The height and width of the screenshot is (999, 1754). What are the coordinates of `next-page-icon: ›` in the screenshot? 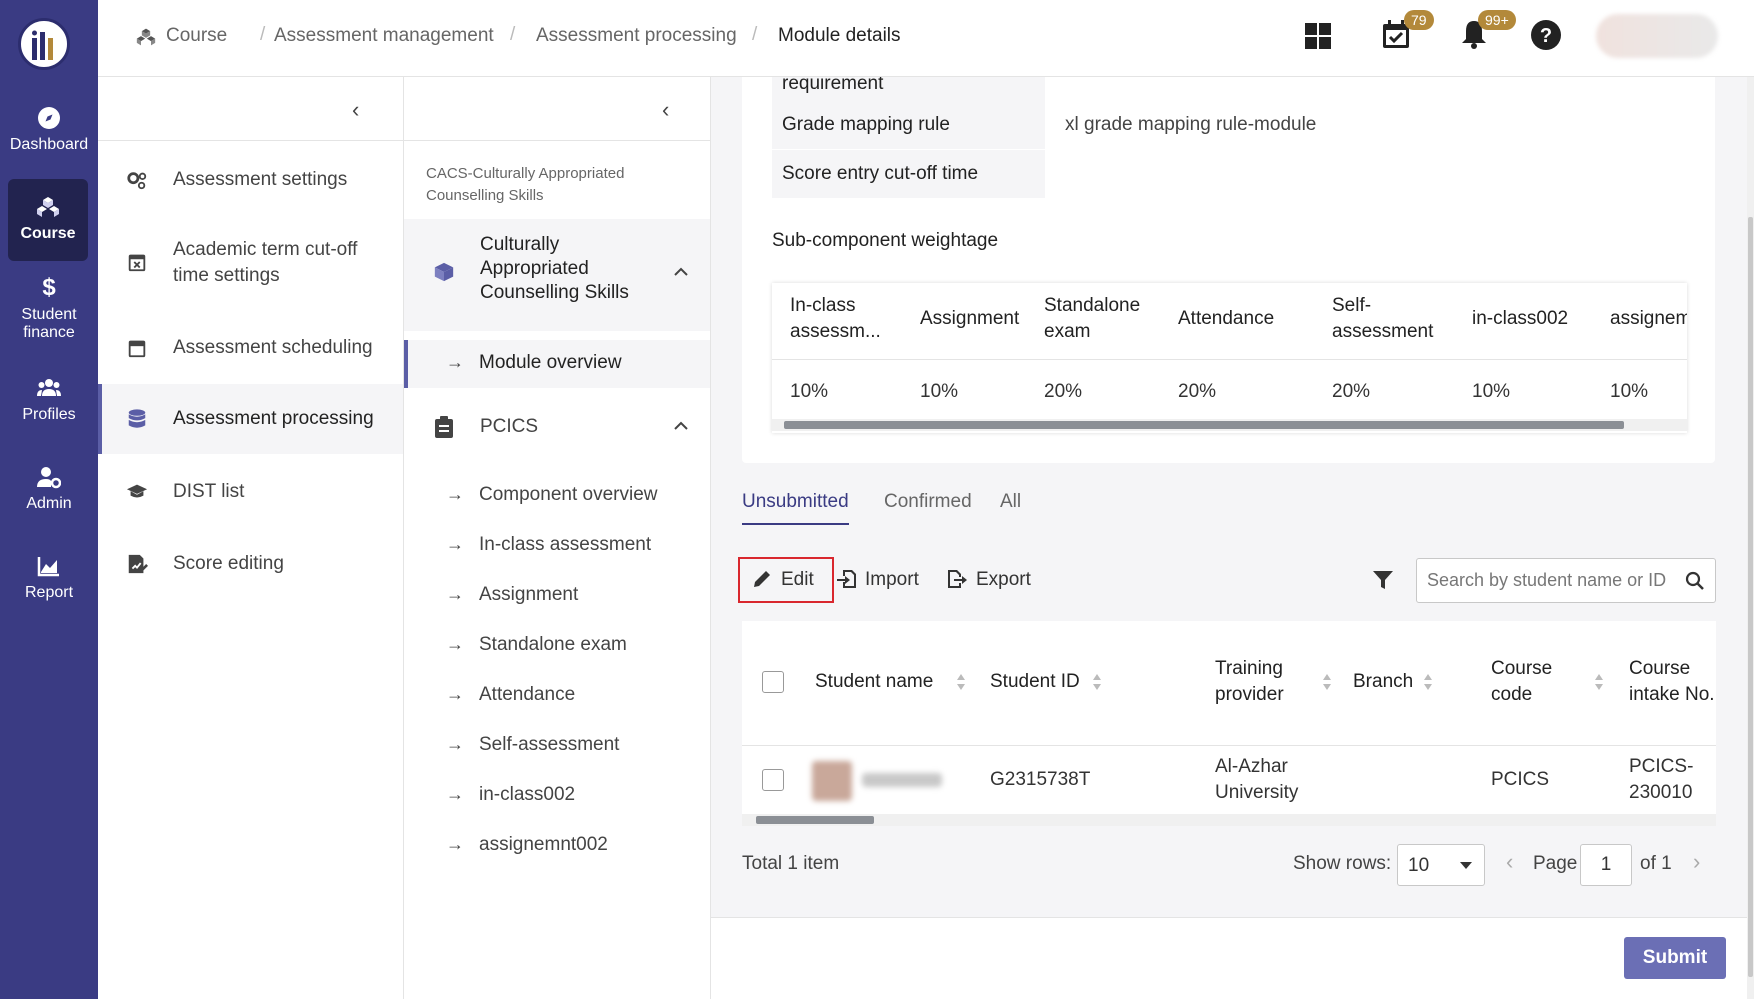 It's located at (1696, 862).